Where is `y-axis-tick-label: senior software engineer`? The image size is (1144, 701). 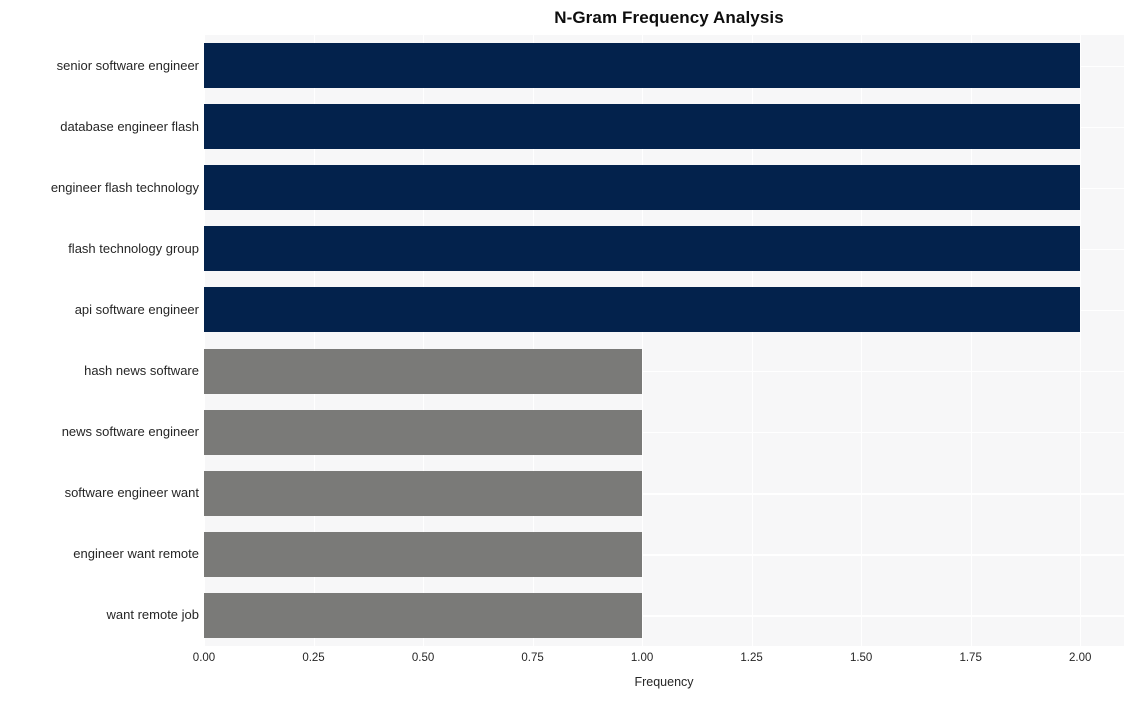 y-axis-tick-label: senior software engineer is located at coordinates (127, 65).